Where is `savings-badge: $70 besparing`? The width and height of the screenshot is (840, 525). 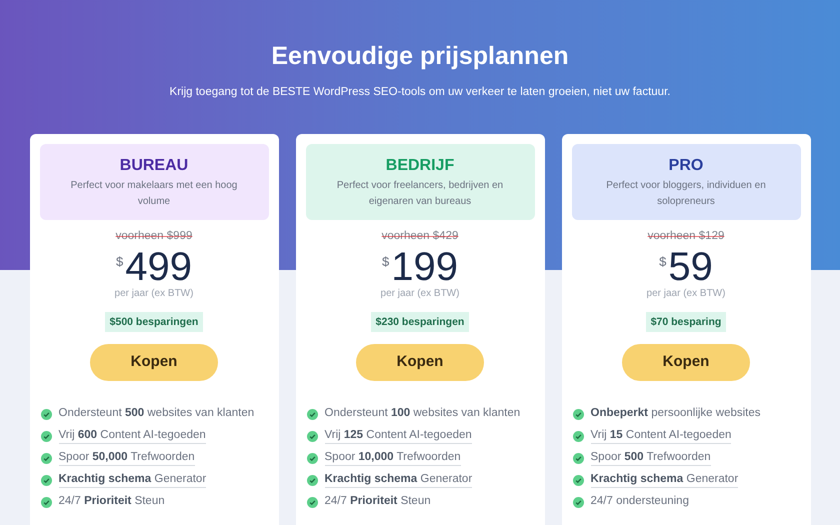
savings-badge: $70 besparing is located at coordinates (686, 322).